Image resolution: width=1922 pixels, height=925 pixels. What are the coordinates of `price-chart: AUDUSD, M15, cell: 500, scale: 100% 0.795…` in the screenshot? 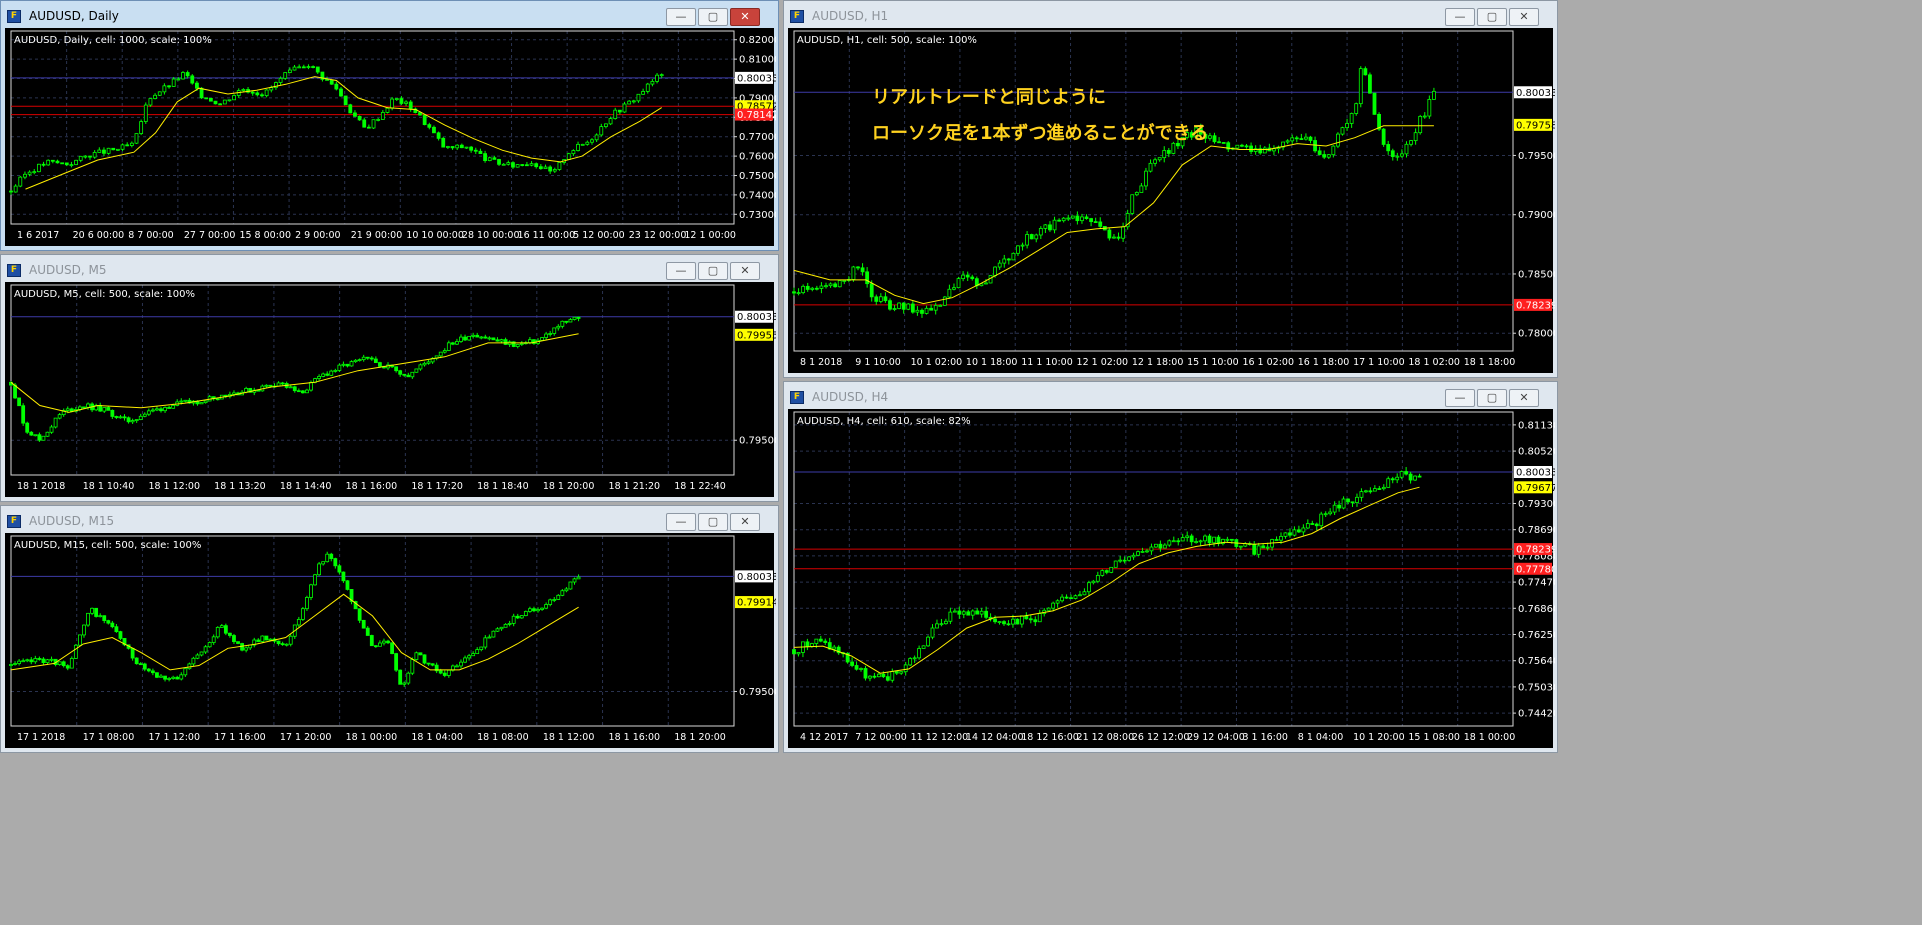 It's located at (390, 641).